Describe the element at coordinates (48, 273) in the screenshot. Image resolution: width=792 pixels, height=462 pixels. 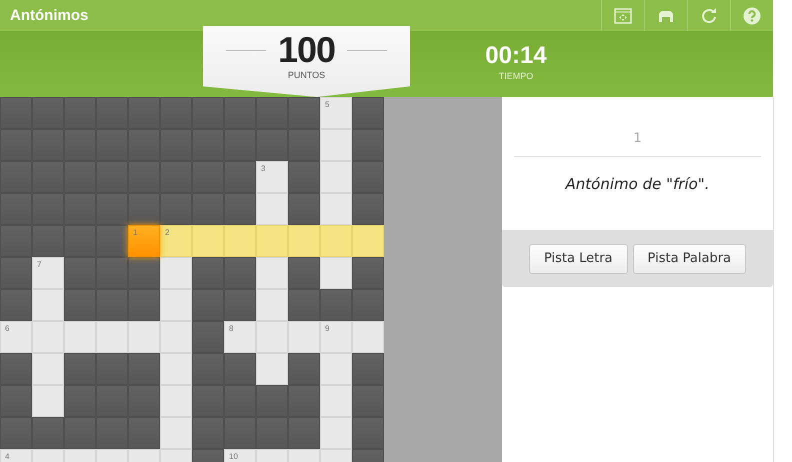
I see `grid-cell: 7` at that location.